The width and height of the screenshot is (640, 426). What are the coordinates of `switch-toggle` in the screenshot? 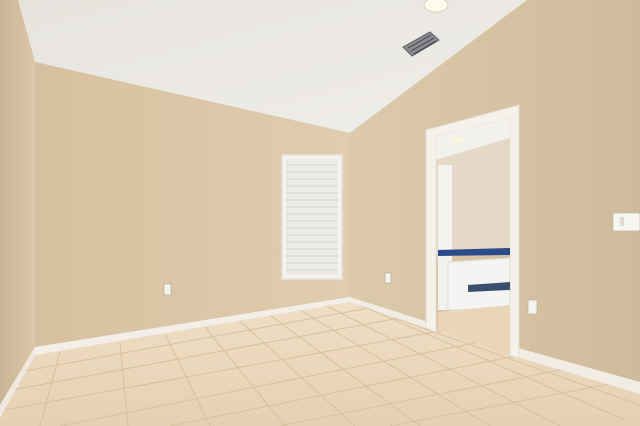 It's located at (622, 221).